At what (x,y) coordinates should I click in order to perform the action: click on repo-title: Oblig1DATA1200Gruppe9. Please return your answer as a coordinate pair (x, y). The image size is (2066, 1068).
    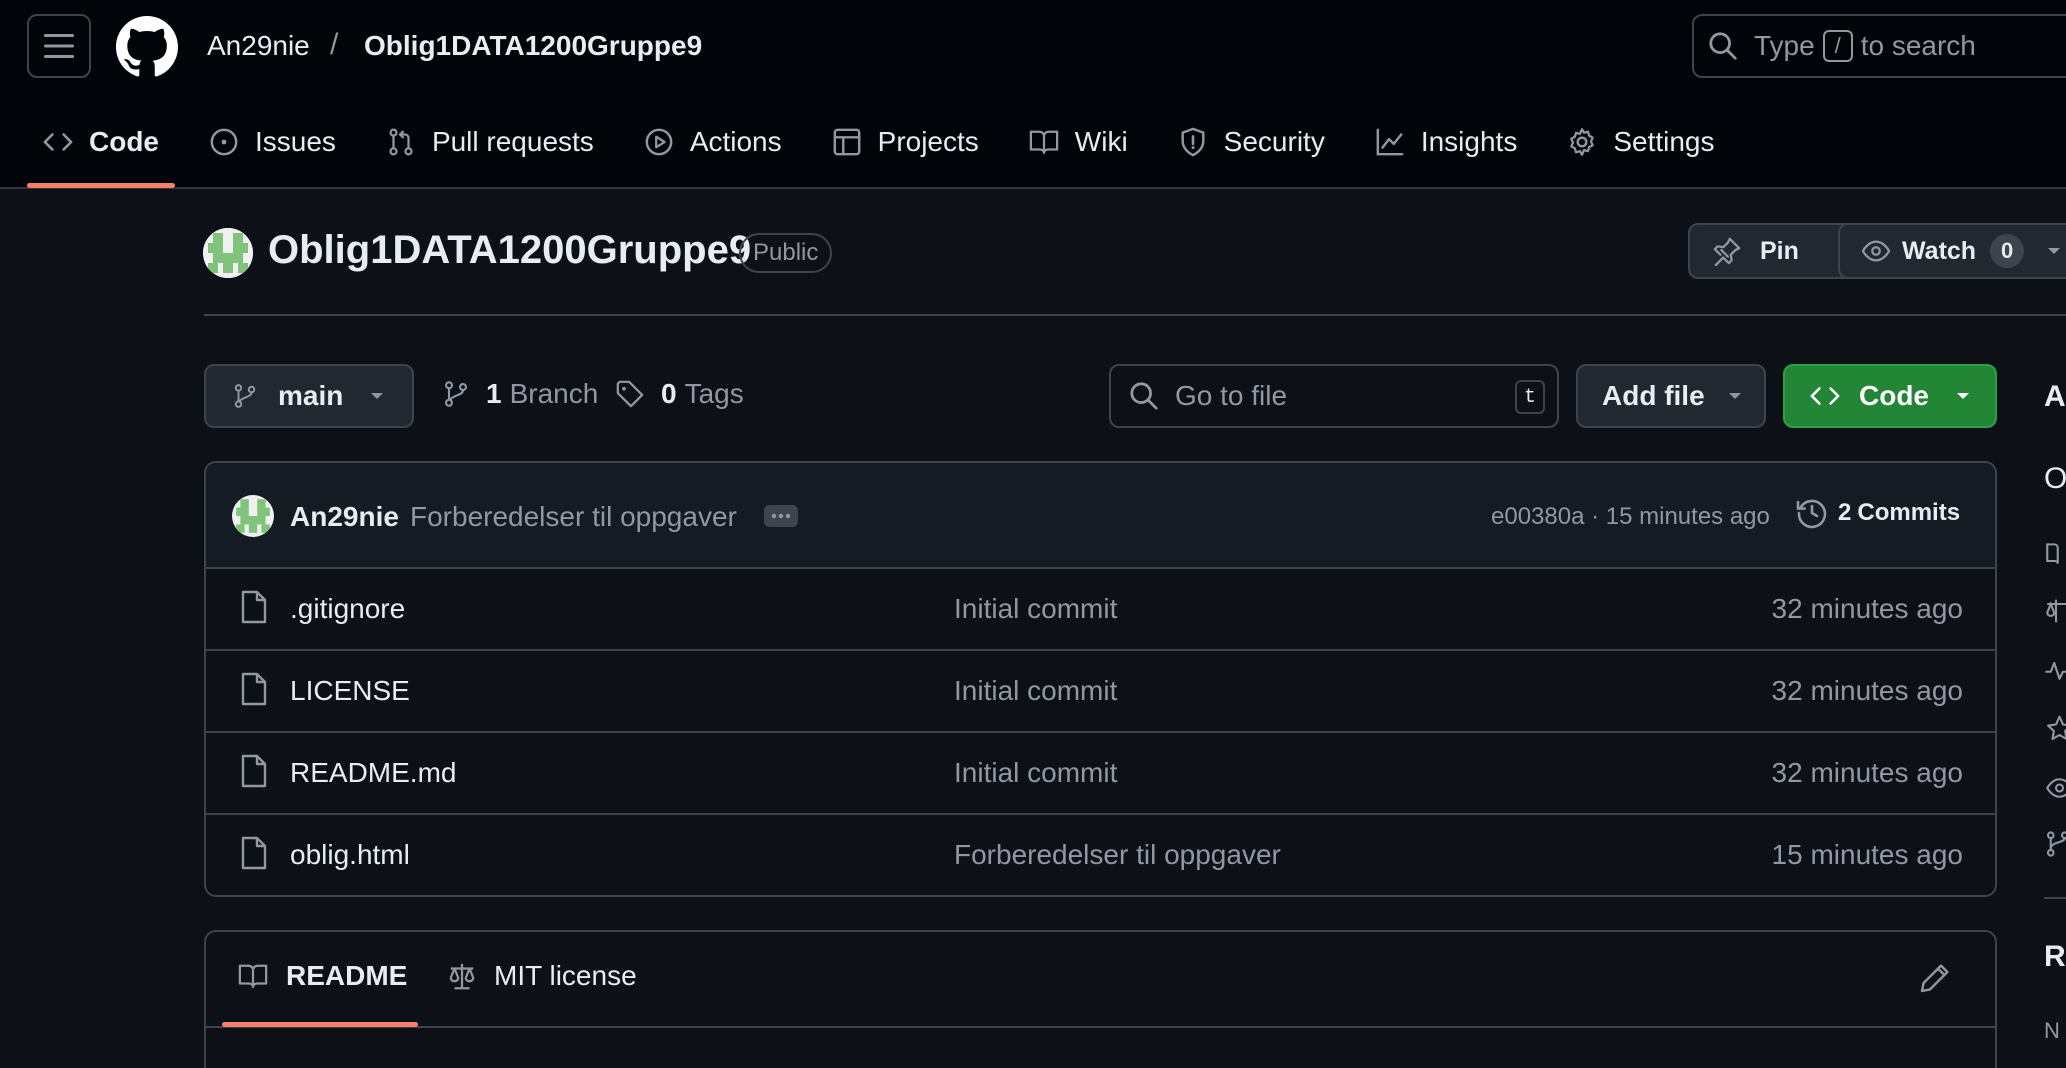
    Looking at the image, I should click on (509, 250).